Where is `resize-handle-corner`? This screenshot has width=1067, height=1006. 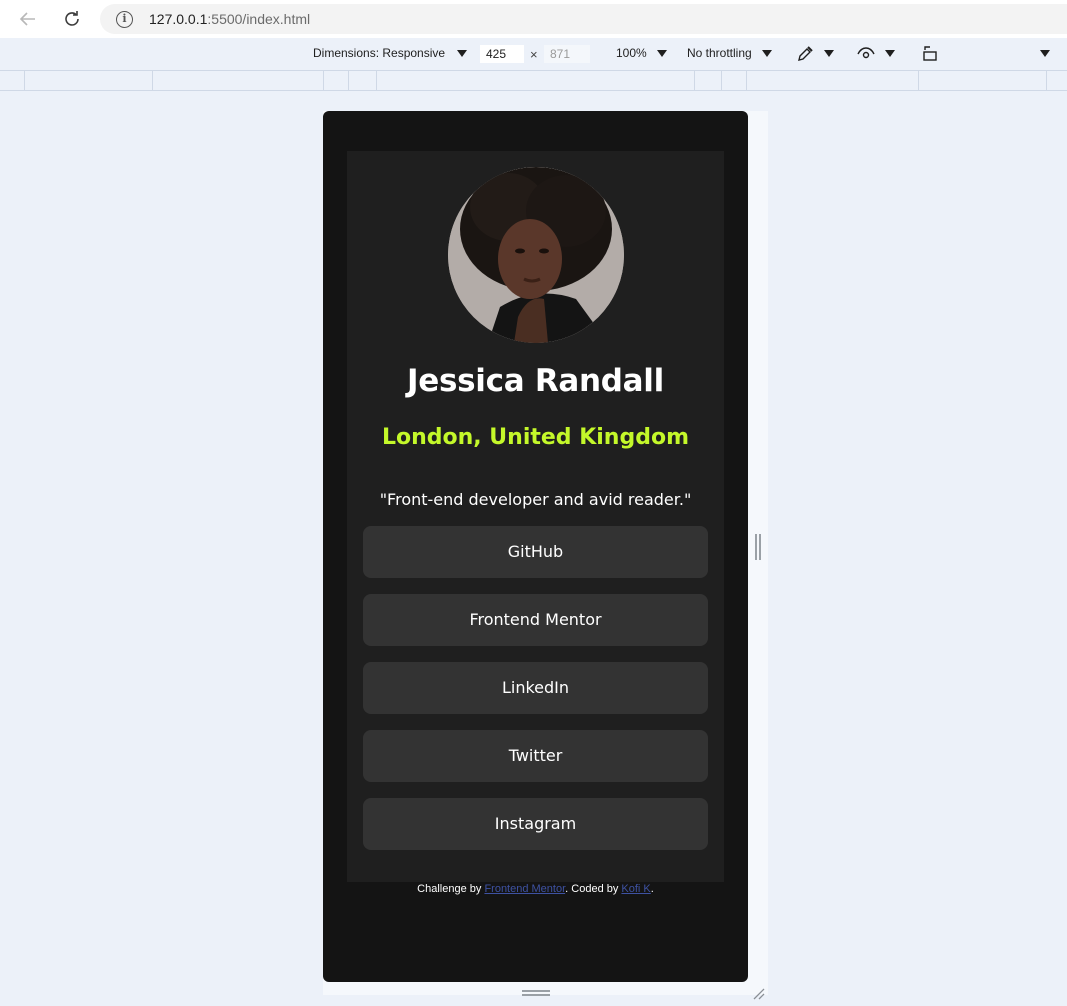
resize-handle-corner is located at coordinates (758, 993).